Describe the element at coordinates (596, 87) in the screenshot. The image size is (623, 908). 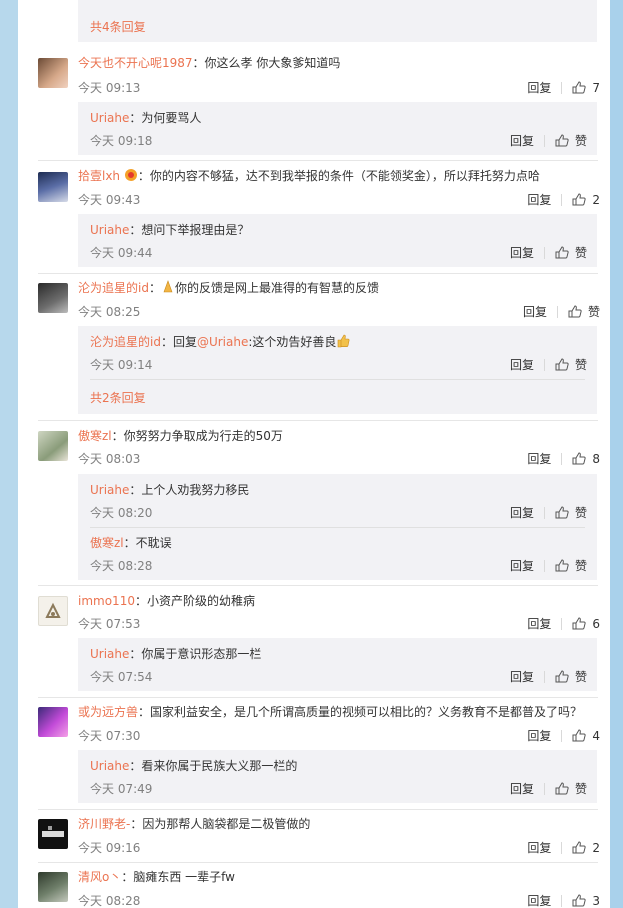
I see `like-count: 7` at that location.